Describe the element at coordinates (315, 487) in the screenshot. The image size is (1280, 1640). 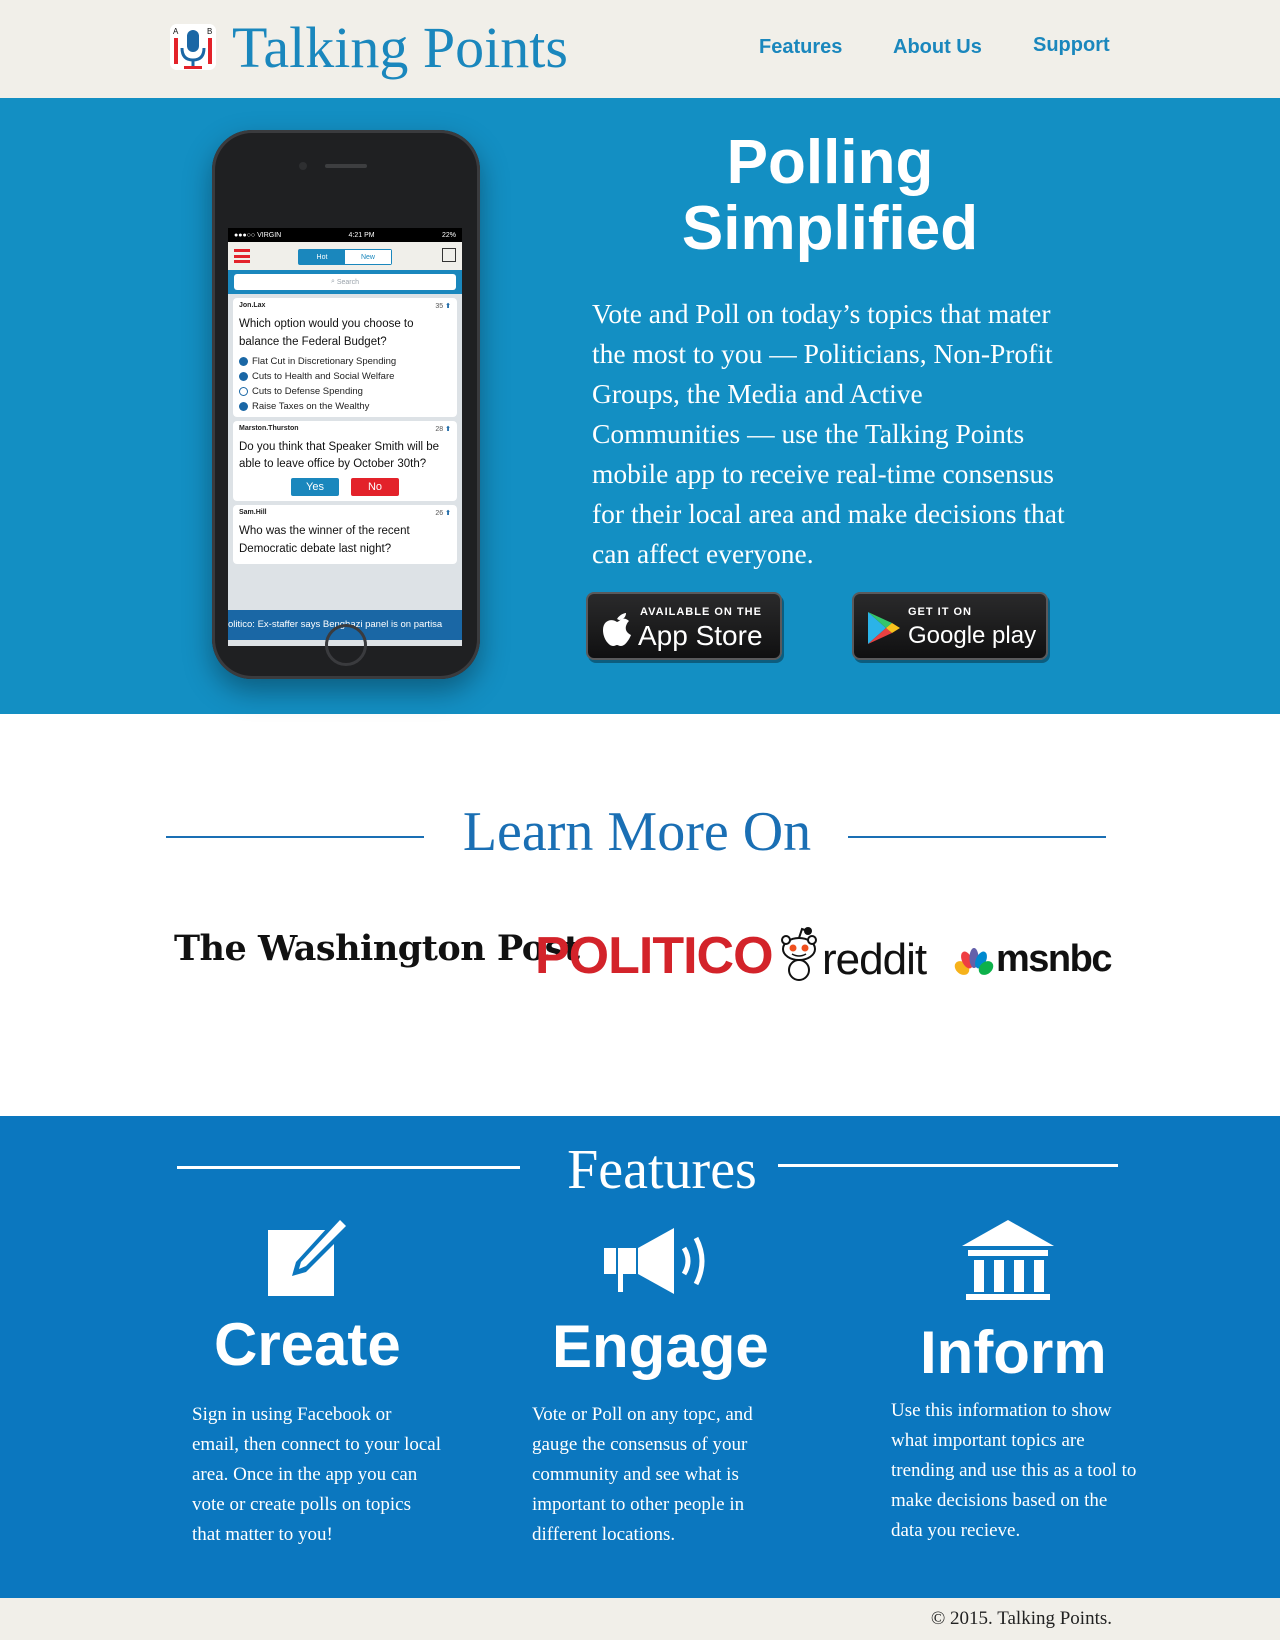
I see `yes-button: Yes` at that location.